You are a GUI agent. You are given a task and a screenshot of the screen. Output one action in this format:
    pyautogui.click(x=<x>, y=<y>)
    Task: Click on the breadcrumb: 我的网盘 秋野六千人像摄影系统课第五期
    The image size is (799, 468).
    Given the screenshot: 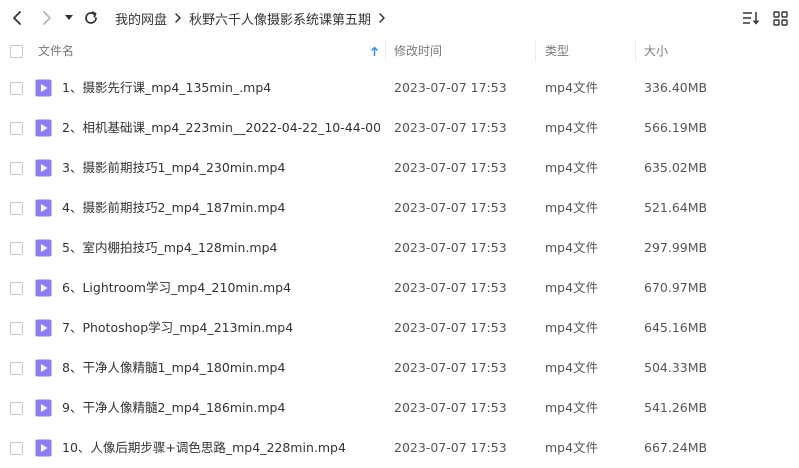 What is the action you would take?
    pyautogui.click(x=254, y=18)
    